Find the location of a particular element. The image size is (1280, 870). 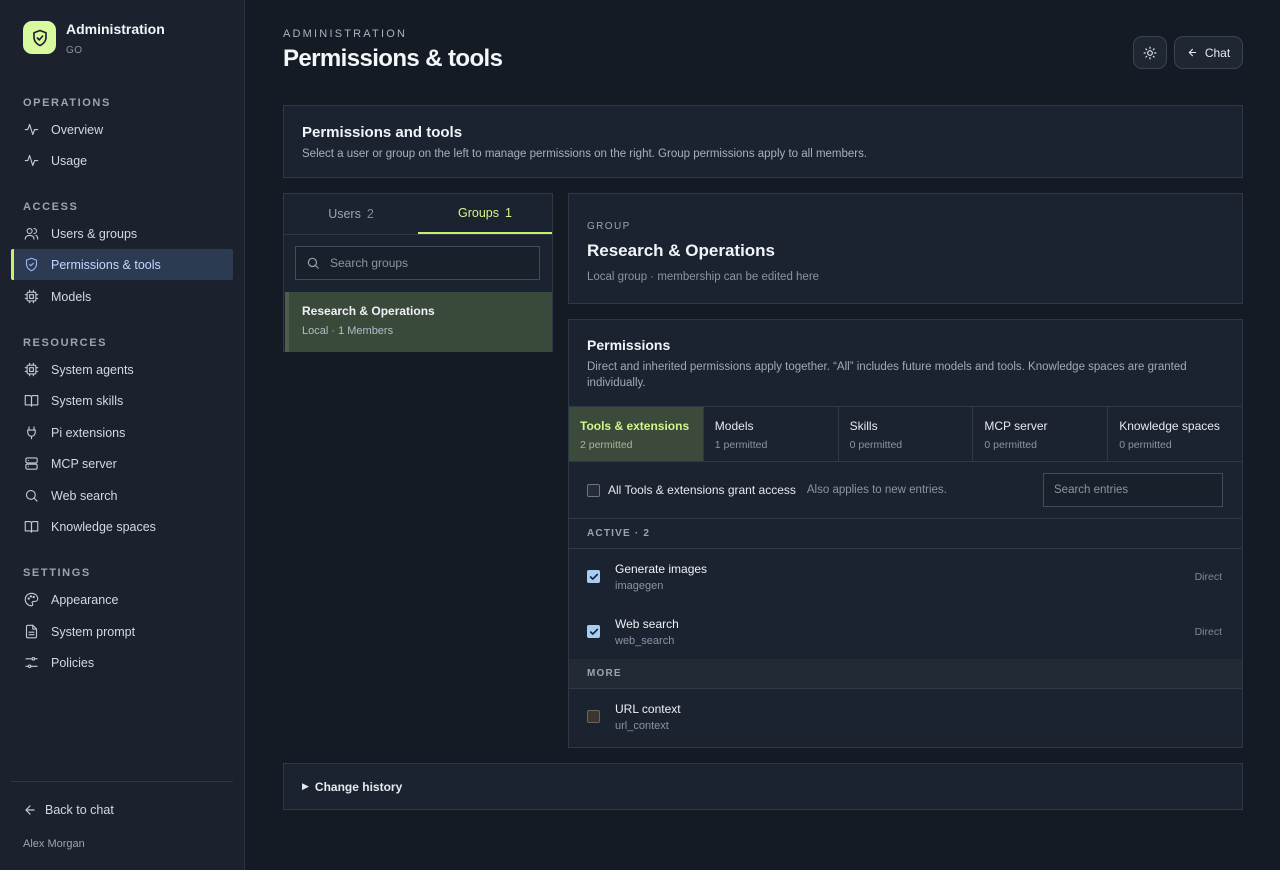

grant-all-label: All Tools & extensions grant access is located at coordinates (702, 490).